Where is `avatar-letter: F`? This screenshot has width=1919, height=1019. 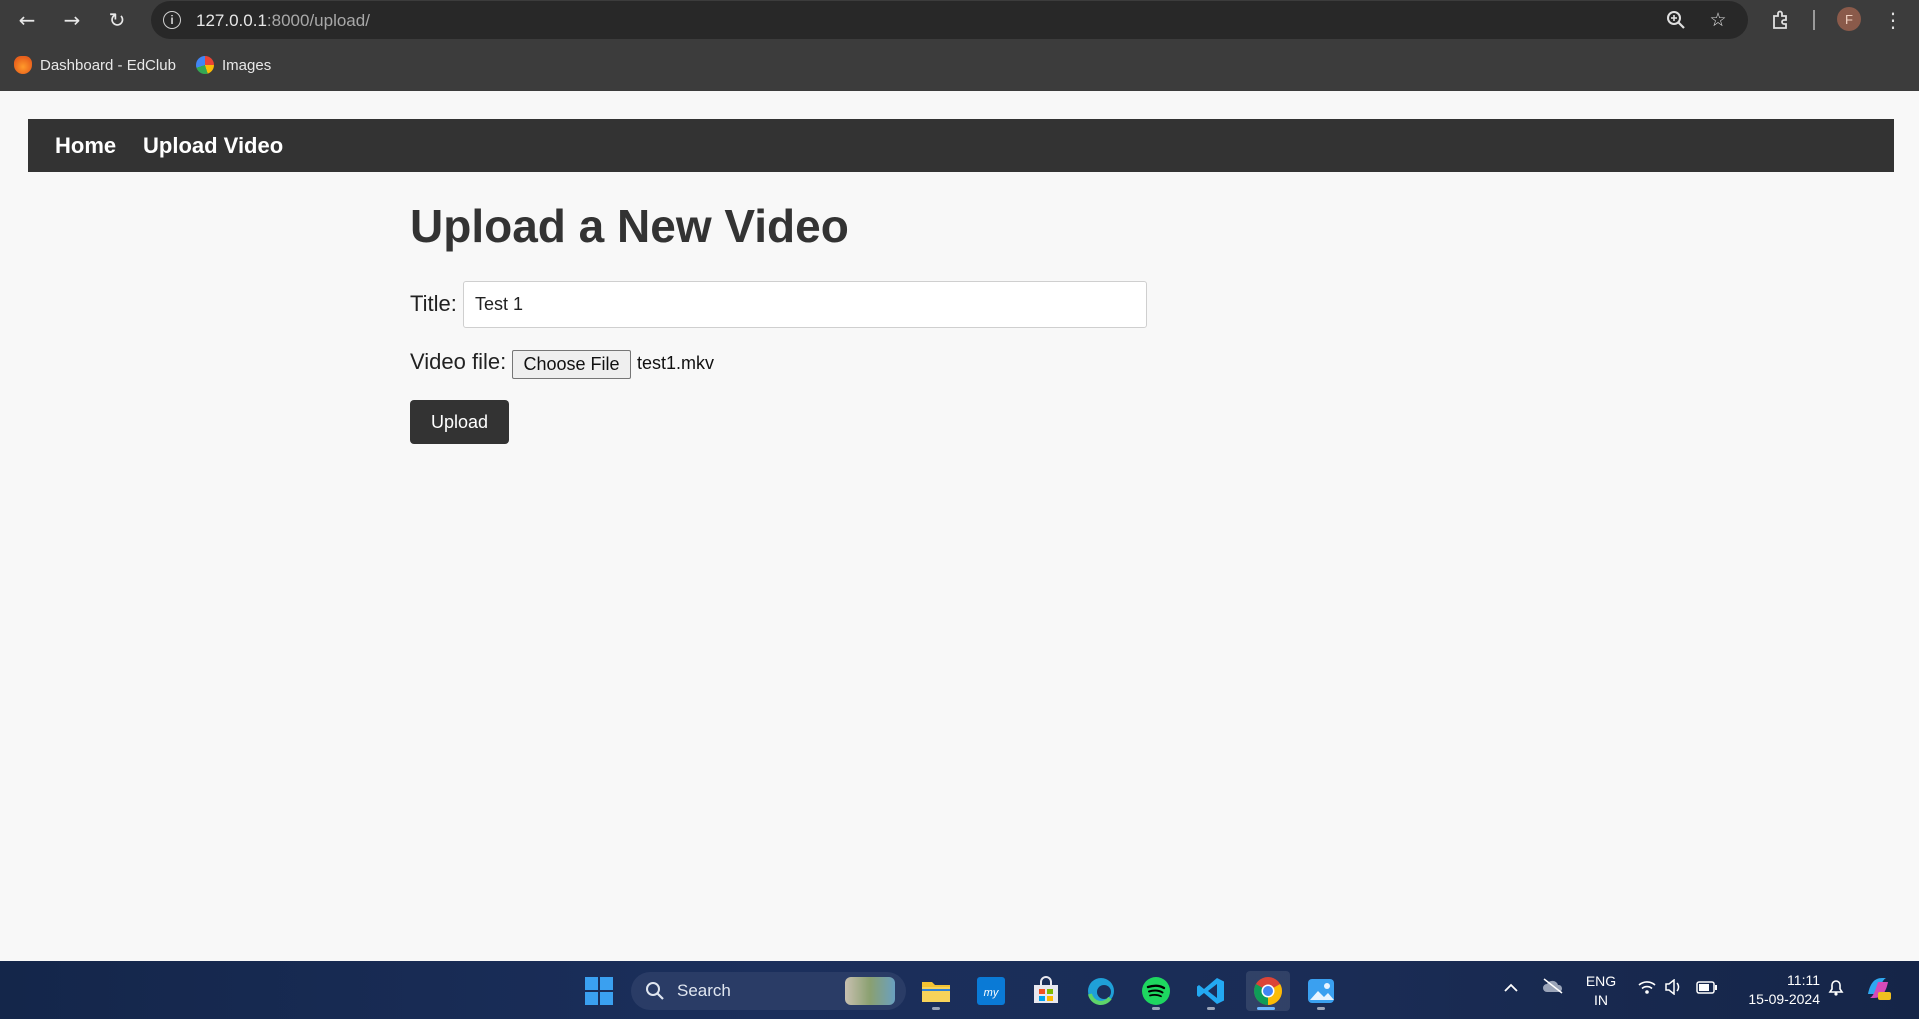
avatar-letter: F is located at coordinates (1849, 19).